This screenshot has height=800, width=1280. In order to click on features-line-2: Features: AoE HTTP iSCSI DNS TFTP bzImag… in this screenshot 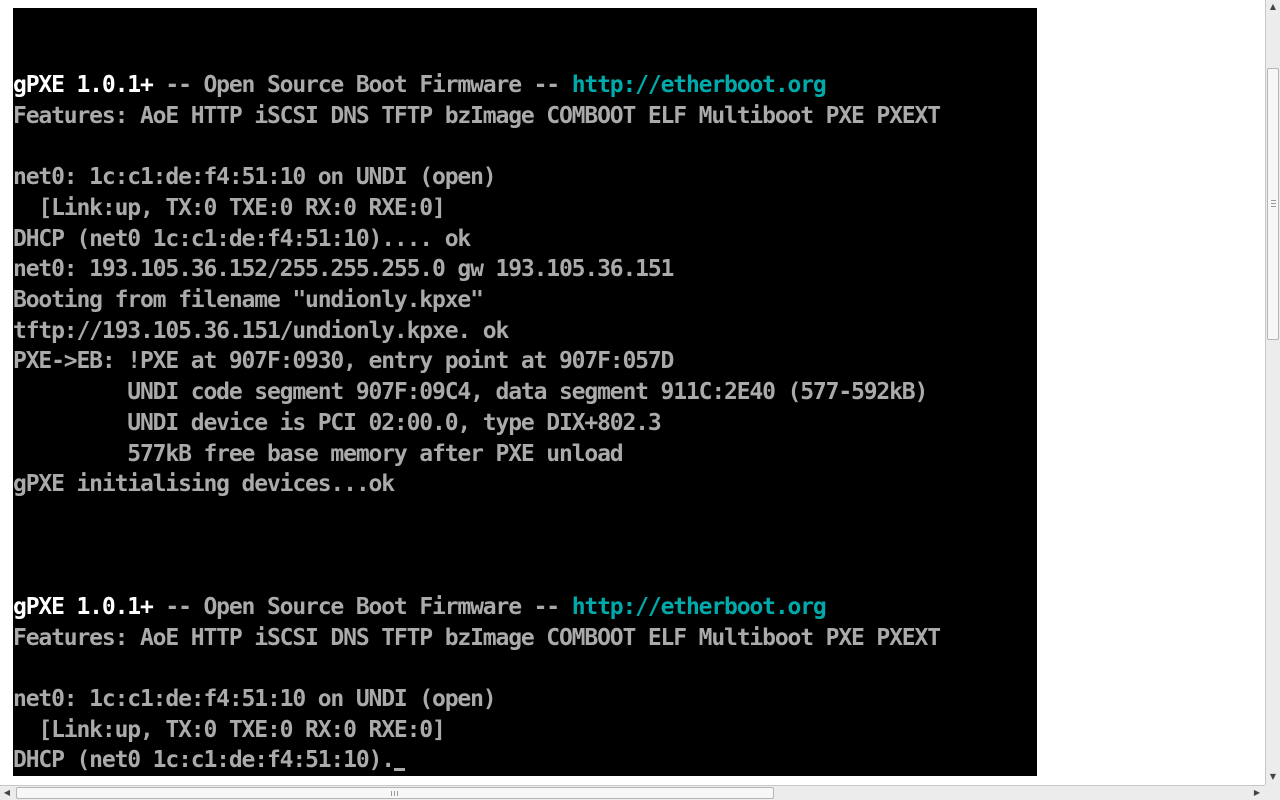, I will do `click(477, 638)`.